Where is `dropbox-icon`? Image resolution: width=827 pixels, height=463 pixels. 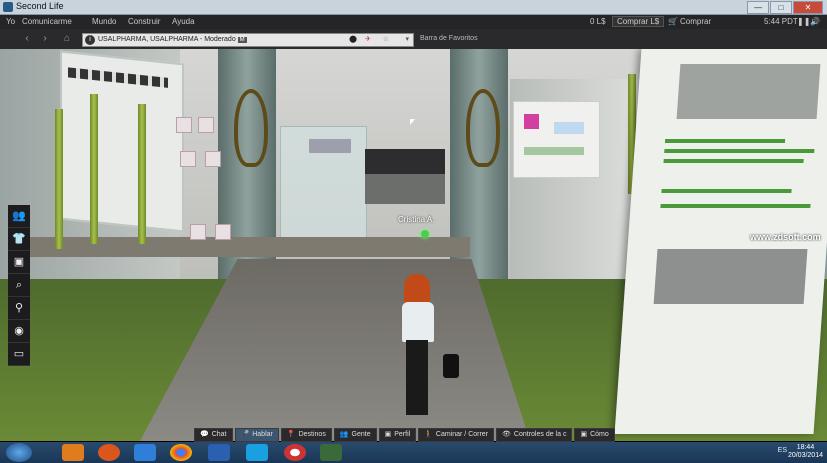 dropbox-icon is located at coordinates (145, 452).